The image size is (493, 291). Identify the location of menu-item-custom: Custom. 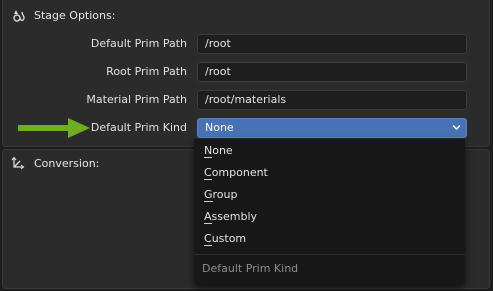
(329, 239).